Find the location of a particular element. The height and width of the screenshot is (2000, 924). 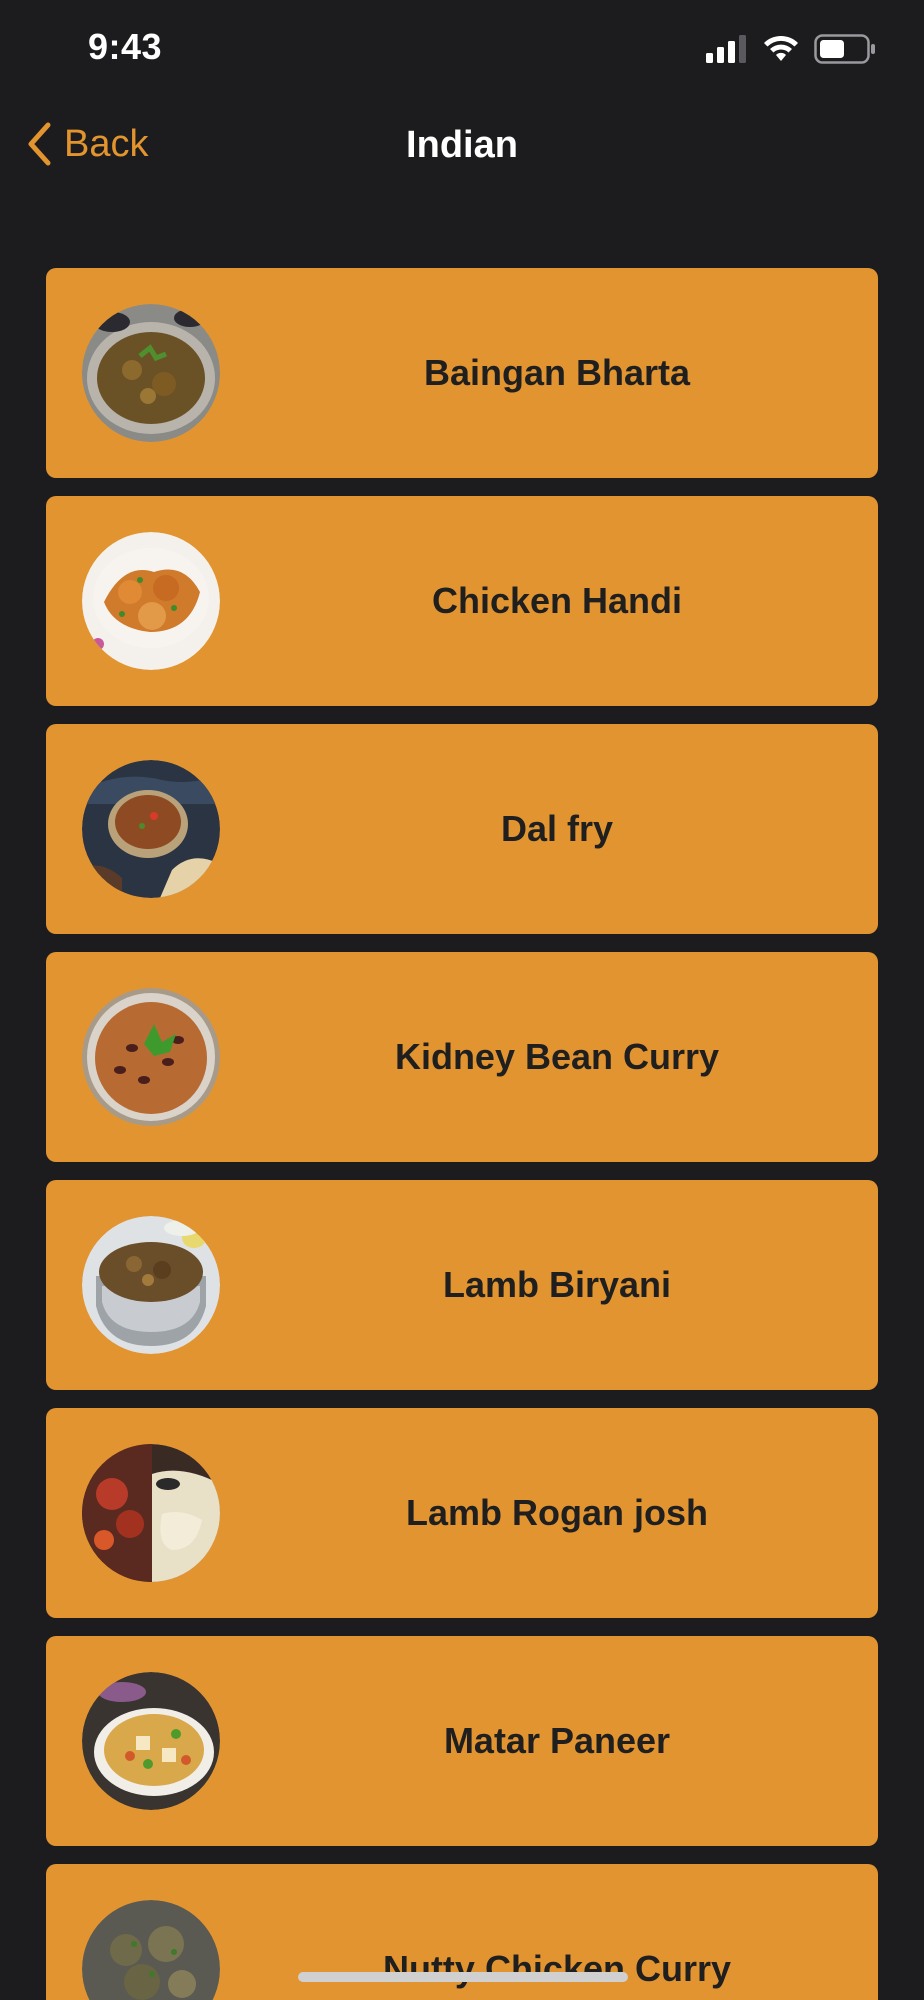

recipe-card: Kidney Bean Curry is located at coordinates (462, 1057).